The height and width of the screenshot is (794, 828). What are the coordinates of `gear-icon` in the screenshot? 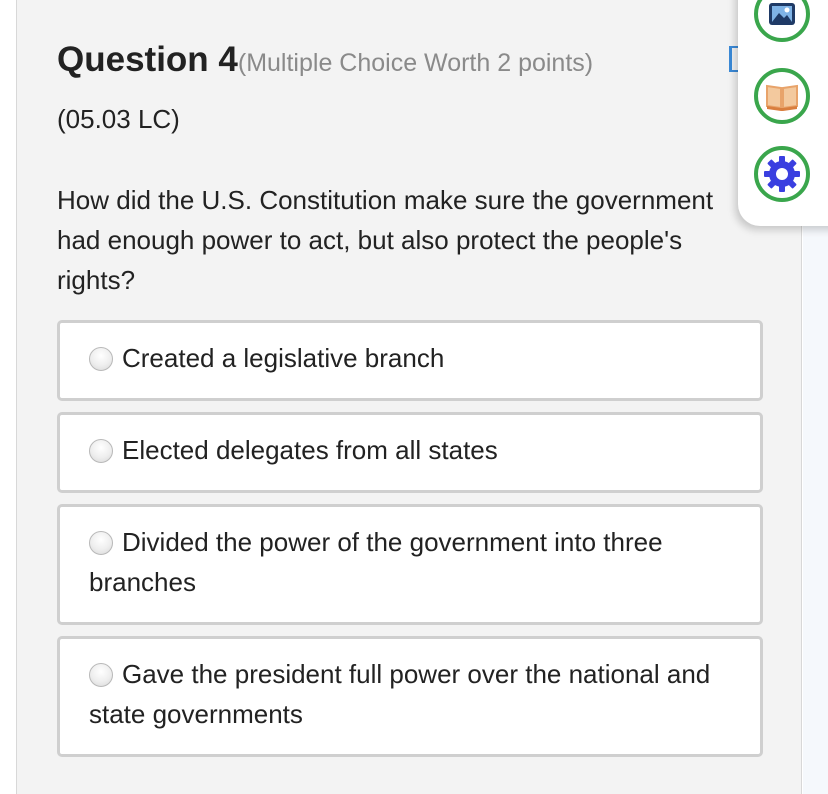 It's located at (782, 174).